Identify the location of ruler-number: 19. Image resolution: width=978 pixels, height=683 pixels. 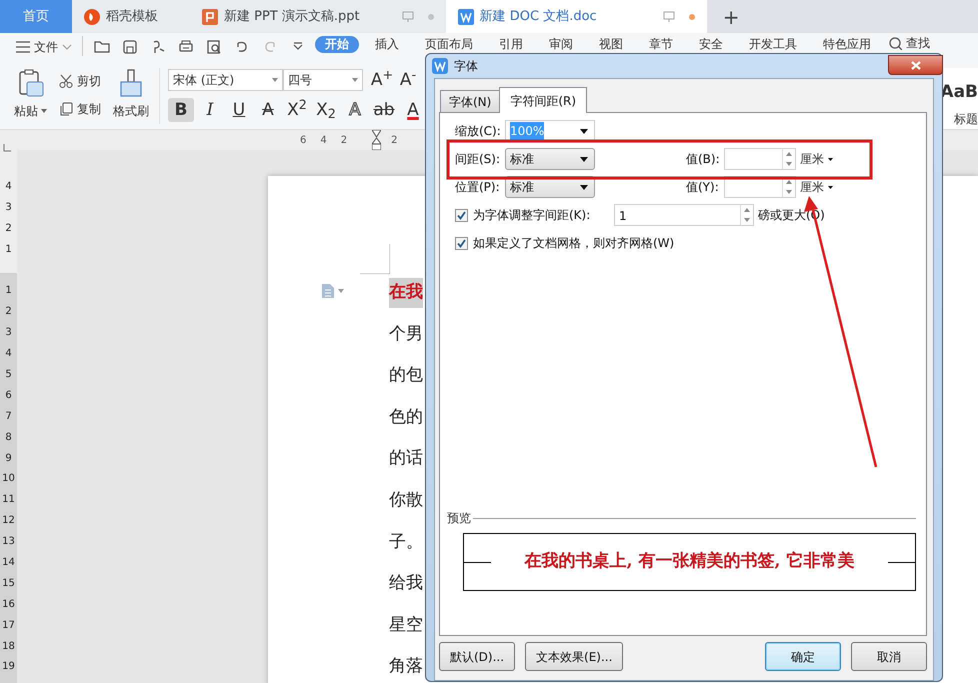
(8, 667).